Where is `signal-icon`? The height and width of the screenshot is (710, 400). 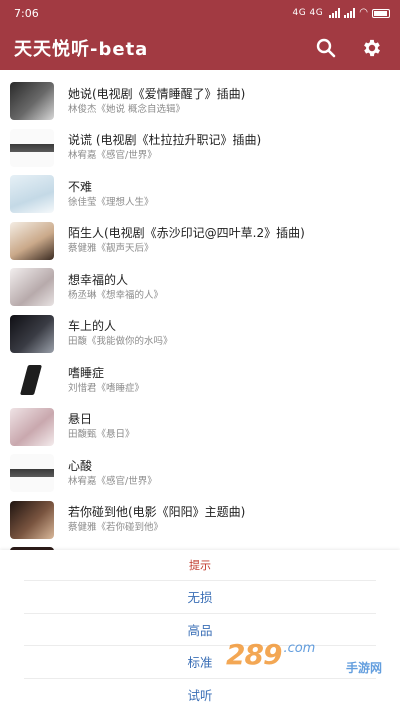 signal-icon is located at coordinates (335, 13).